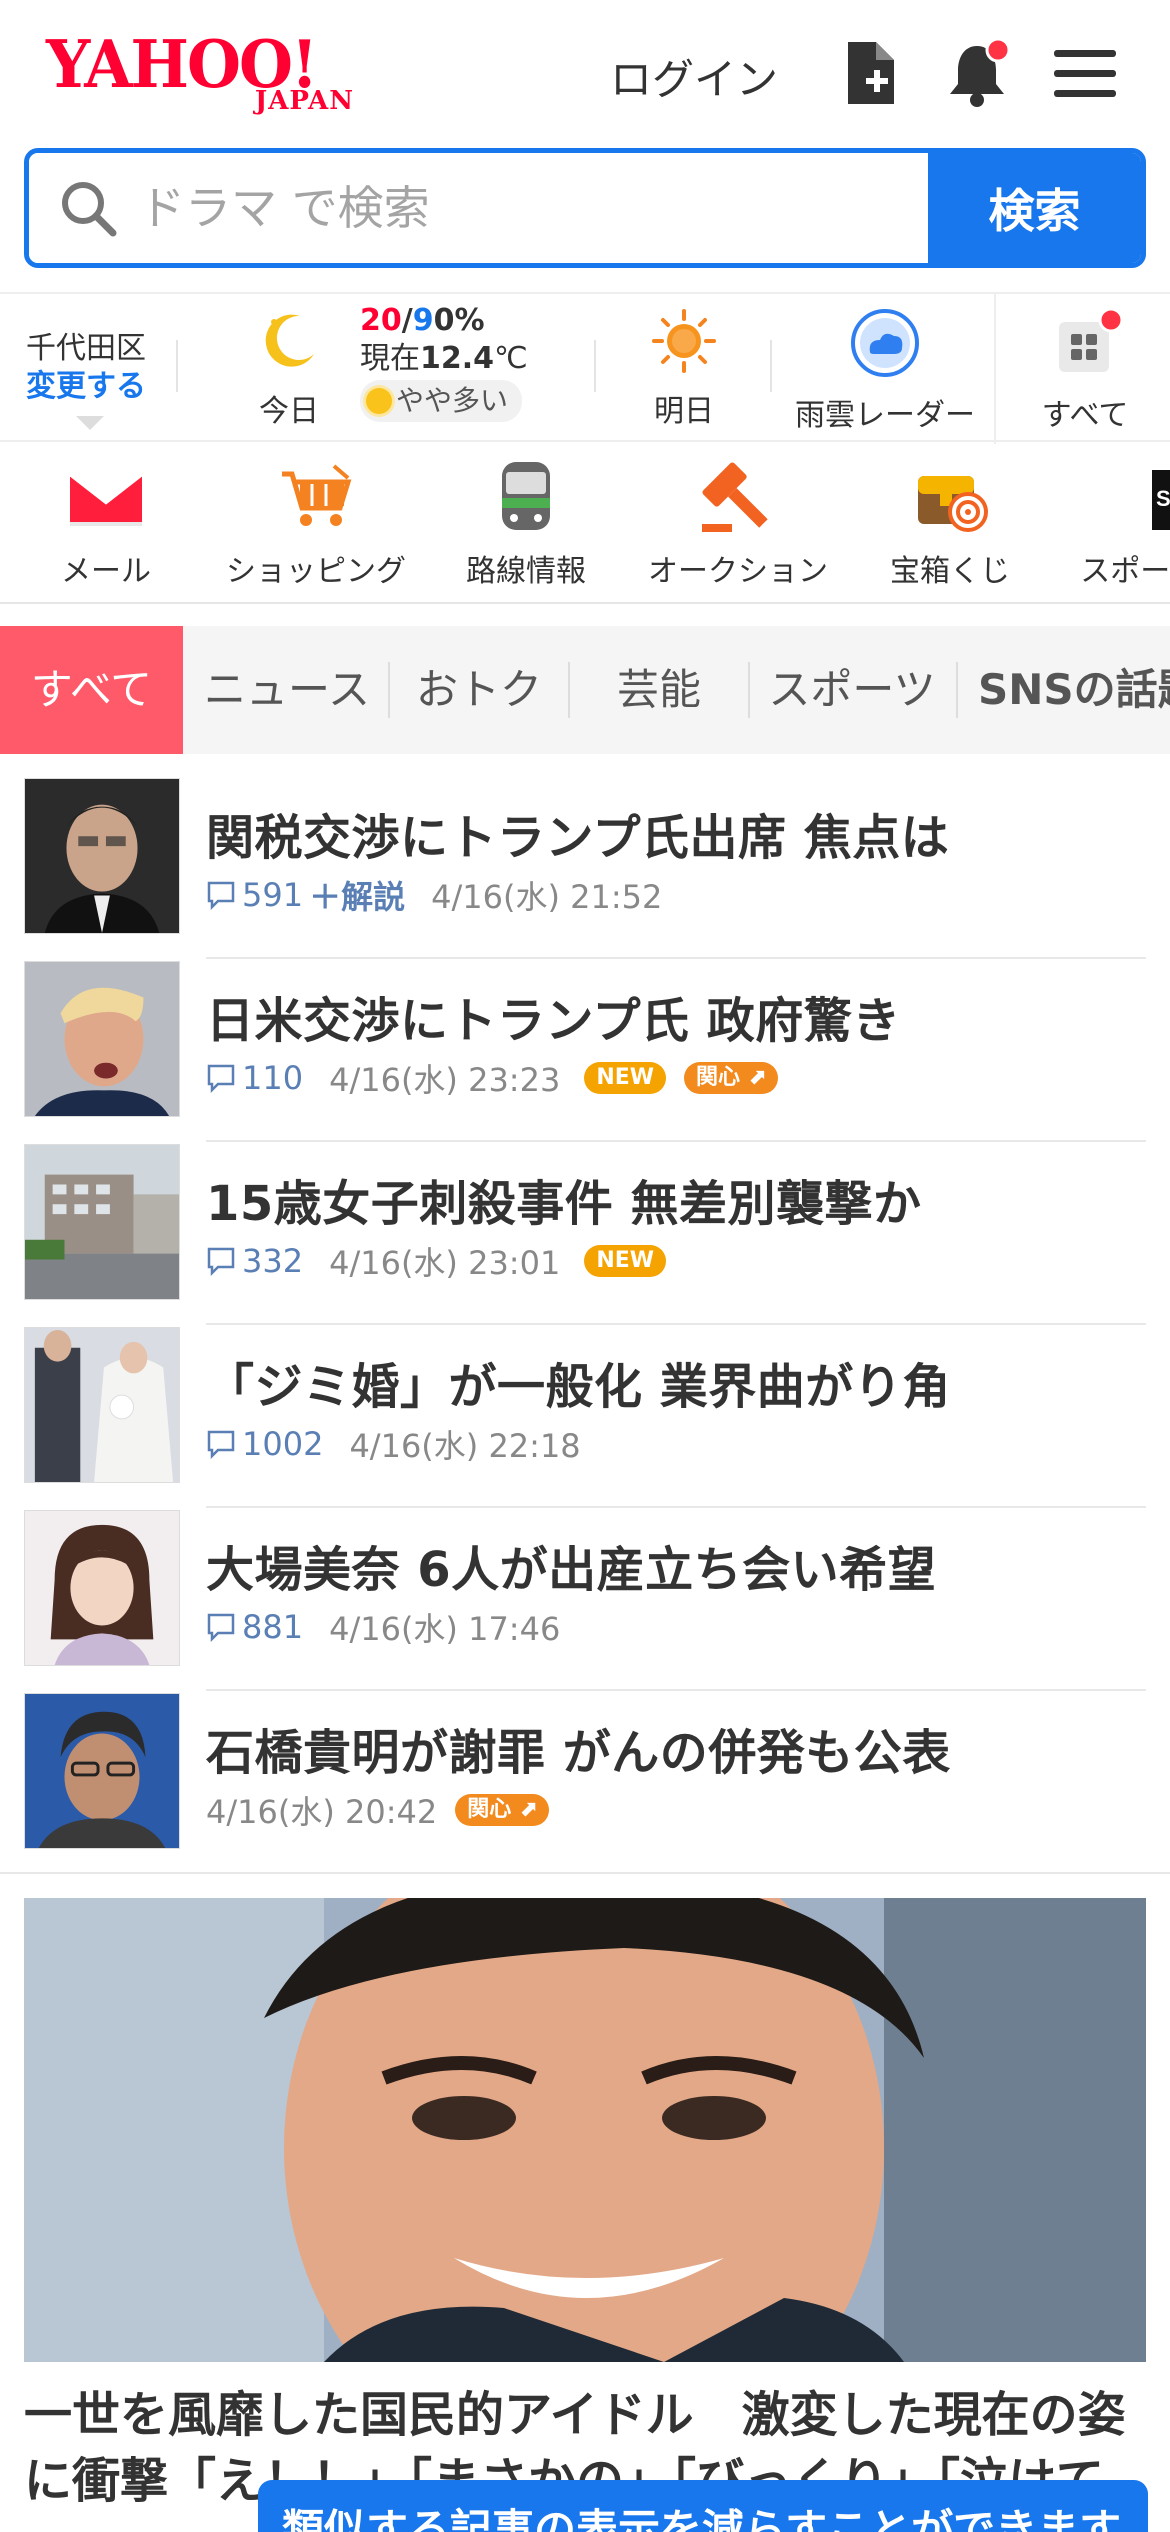 The height and width of the screenshot is (2532, 1170). I want to click on current-prefix: 現在, so click(390, 358).